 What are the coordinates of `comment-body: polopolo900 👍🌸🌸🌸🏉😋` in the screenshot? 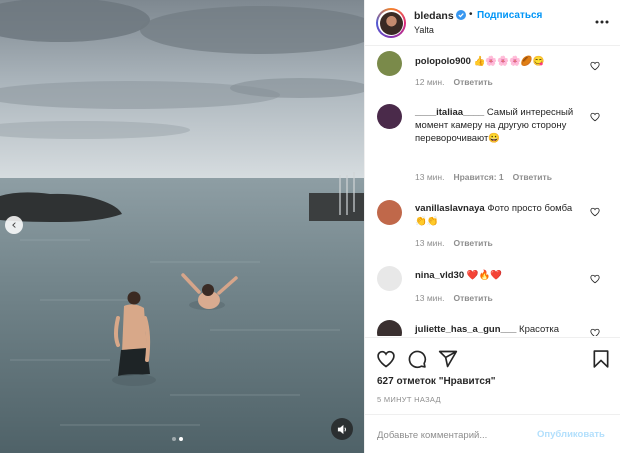 It's located at (497, 61).